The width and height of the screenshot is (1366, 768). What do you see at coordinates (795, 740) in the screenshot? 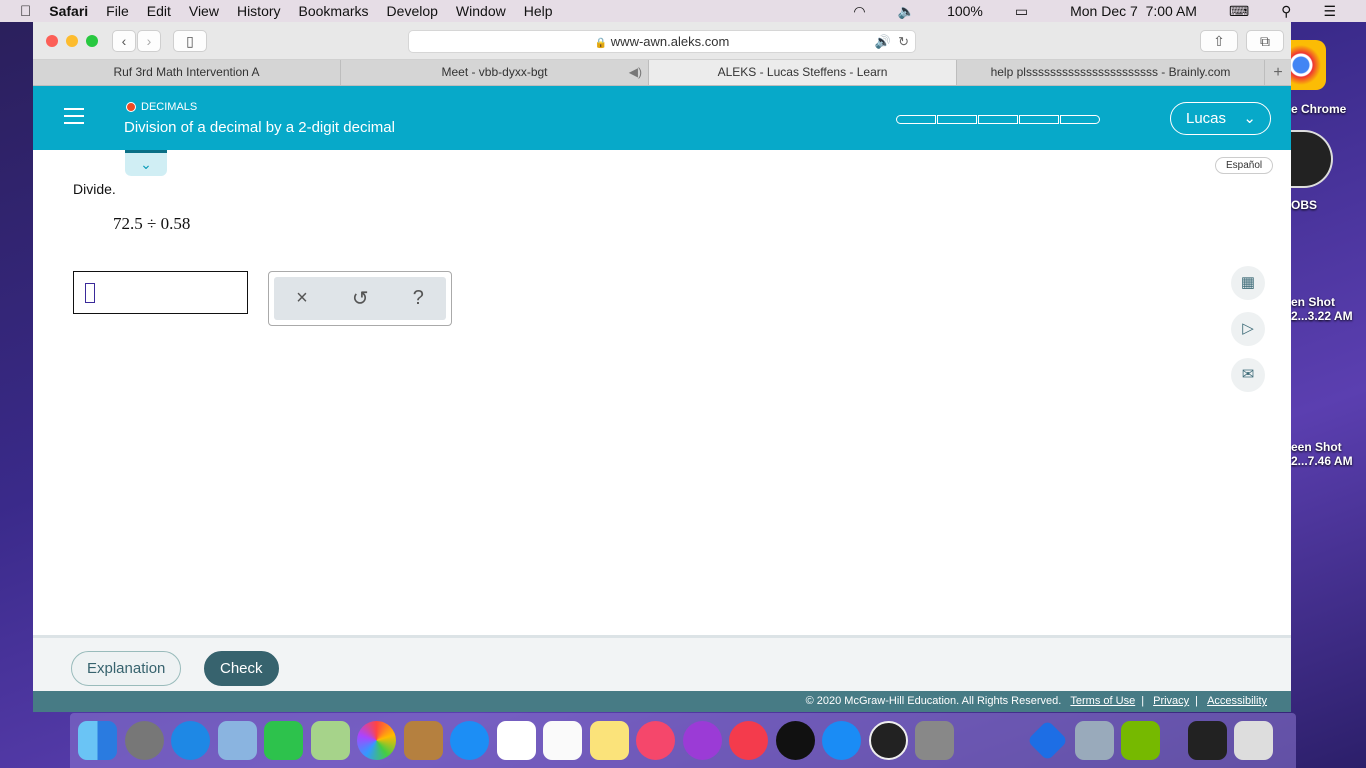
I see `apple-tv-icon` at bounding box center [795, 740].